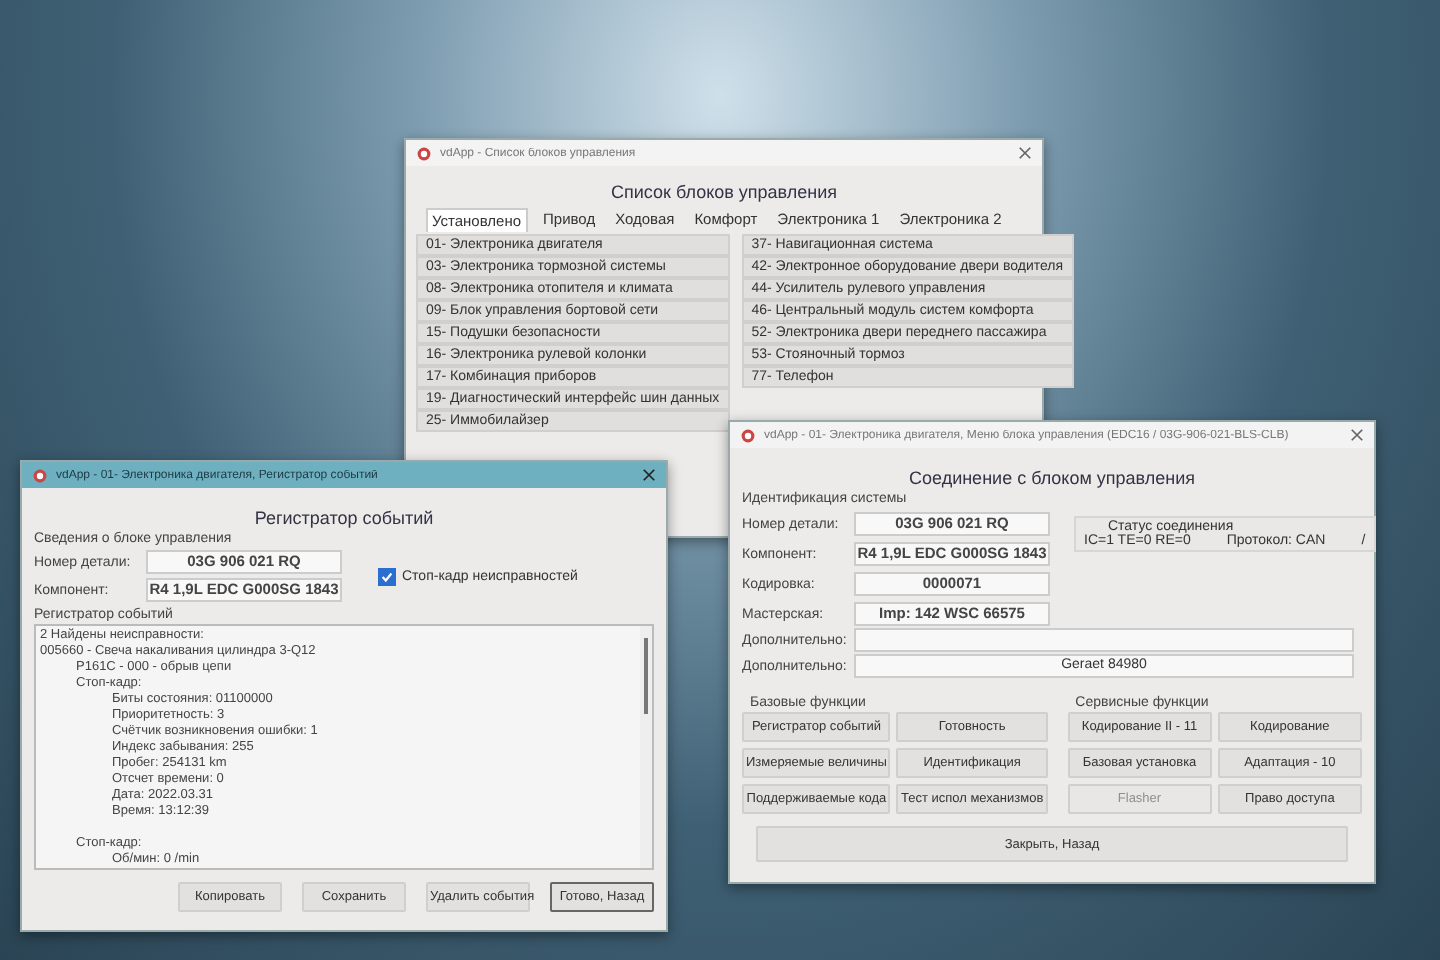 The height and width of the screenshot is (960, 1440). I want to click on event-log-area, so click(344, 747).